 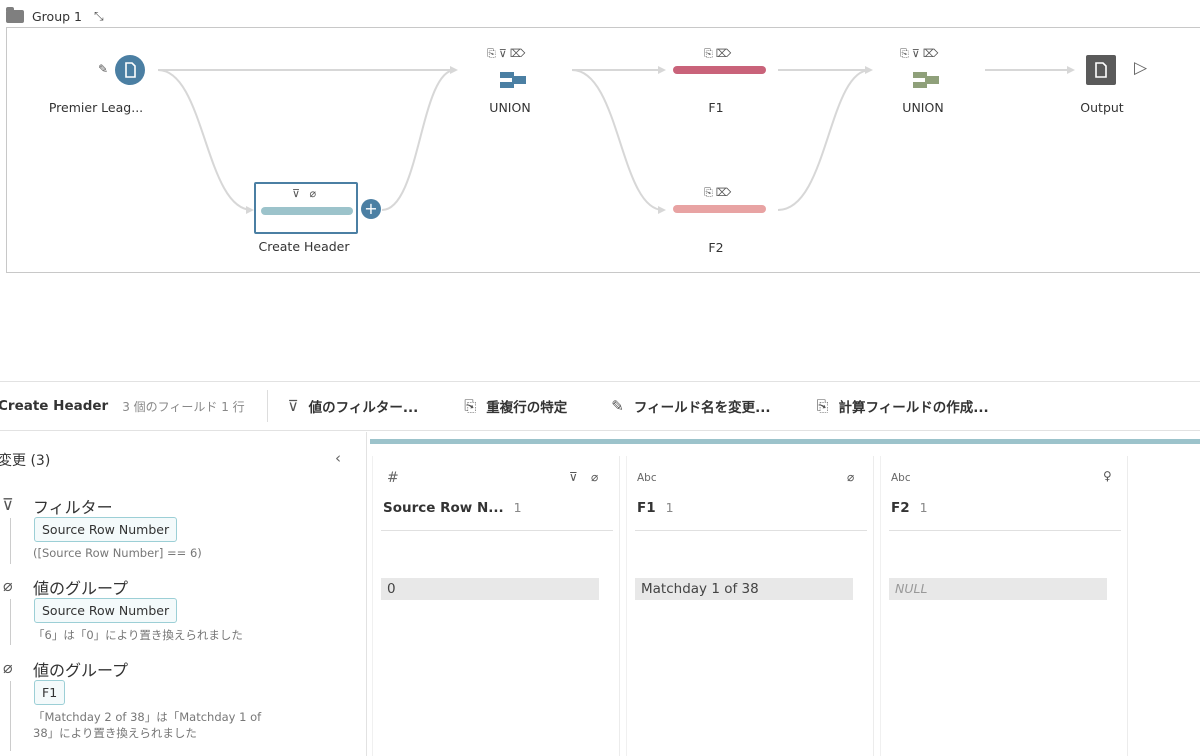 I want to click on profile-summary-bar, so click(x=785, y=441).